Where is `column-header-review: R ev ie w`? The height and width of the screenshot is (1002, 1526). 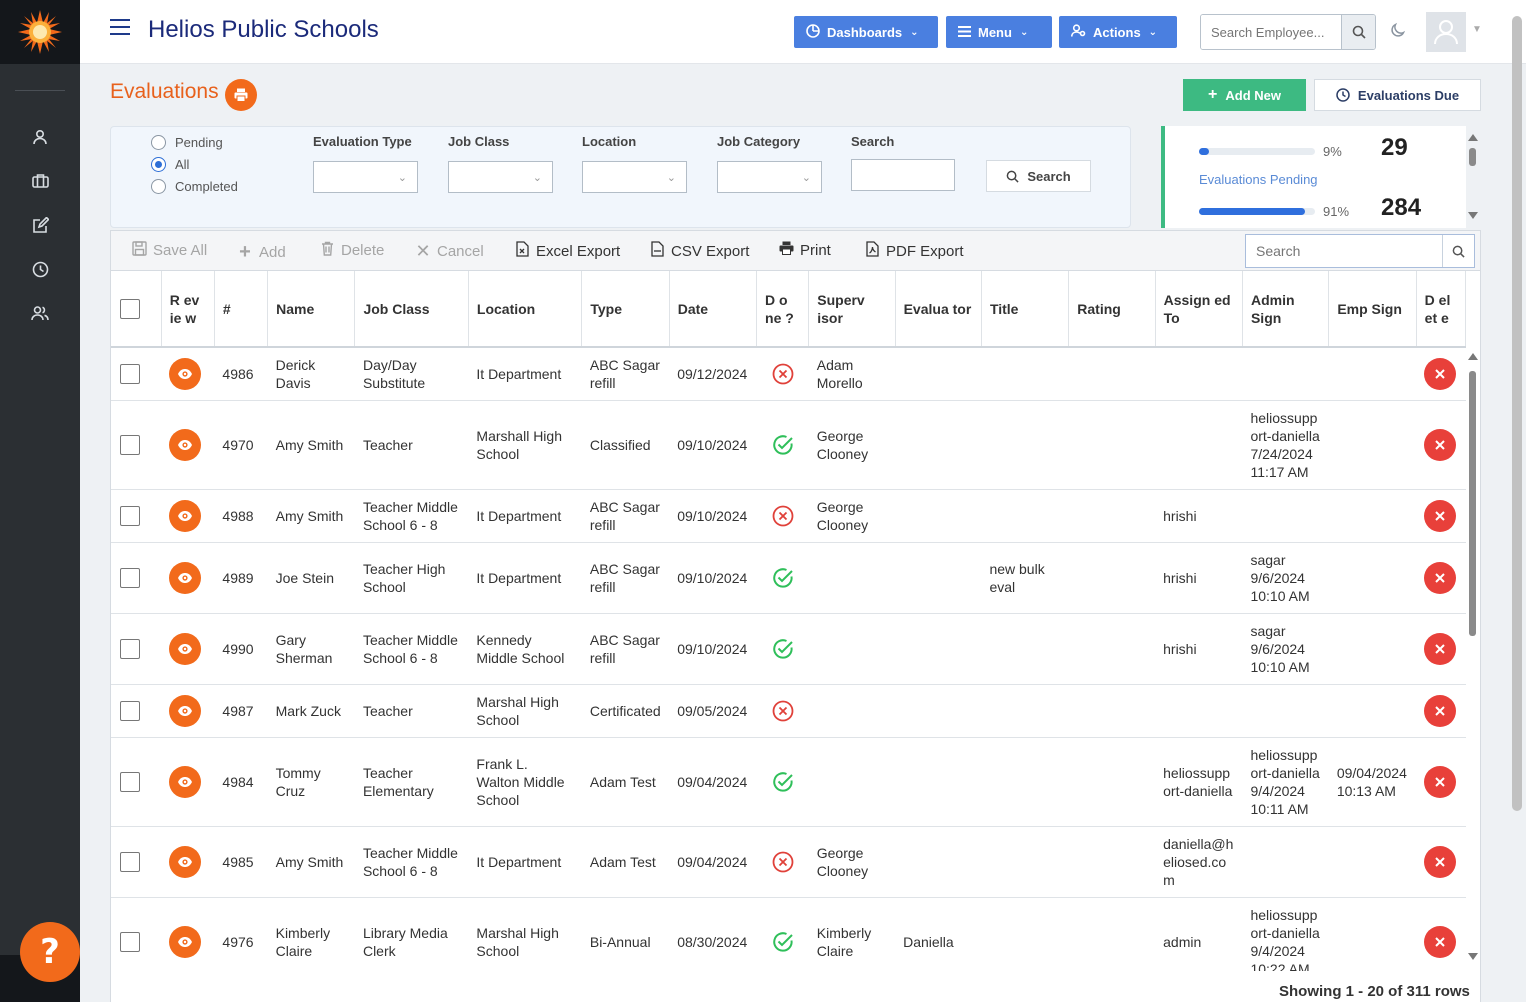 column-header-review: R ev ie w is located at coordinates (188, 309).